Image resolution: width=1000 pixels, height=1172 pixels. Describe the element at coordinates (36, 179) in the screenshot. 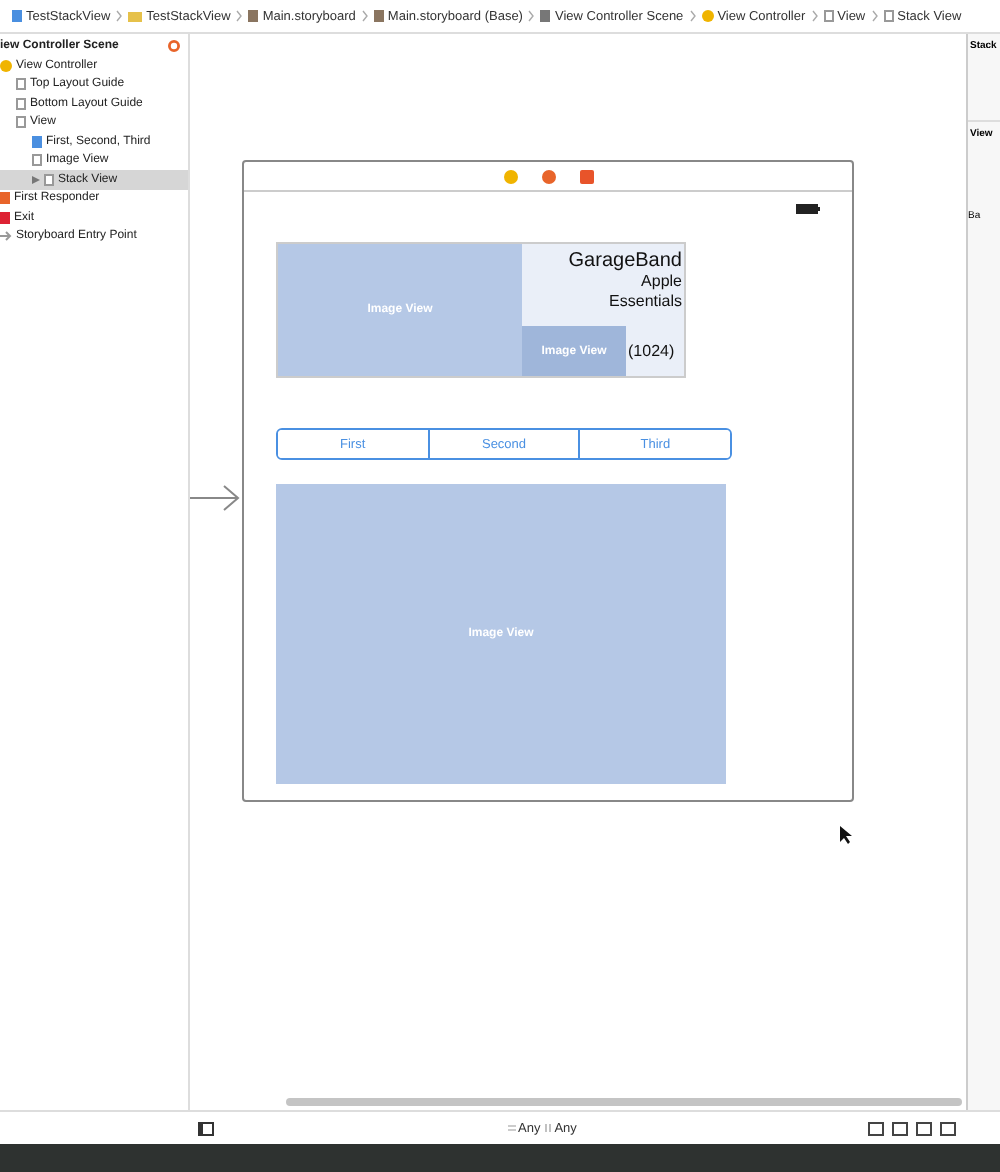

I see `disclosure-triangle-icon` at that location.